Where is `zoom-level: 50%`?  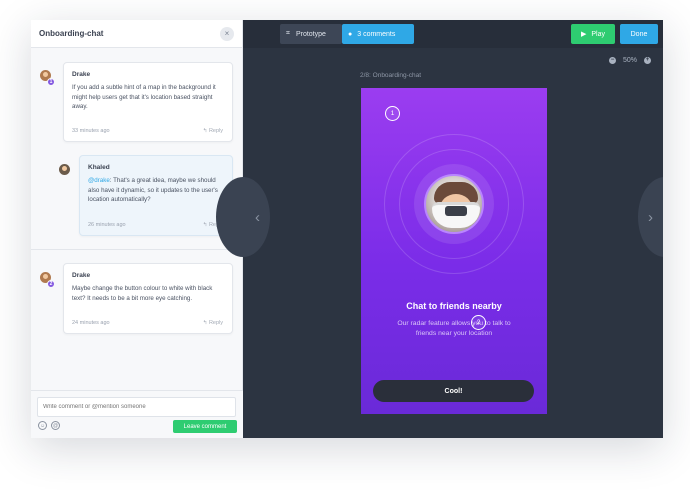 zoom-level: 50% is located at coordinates (629, 60).